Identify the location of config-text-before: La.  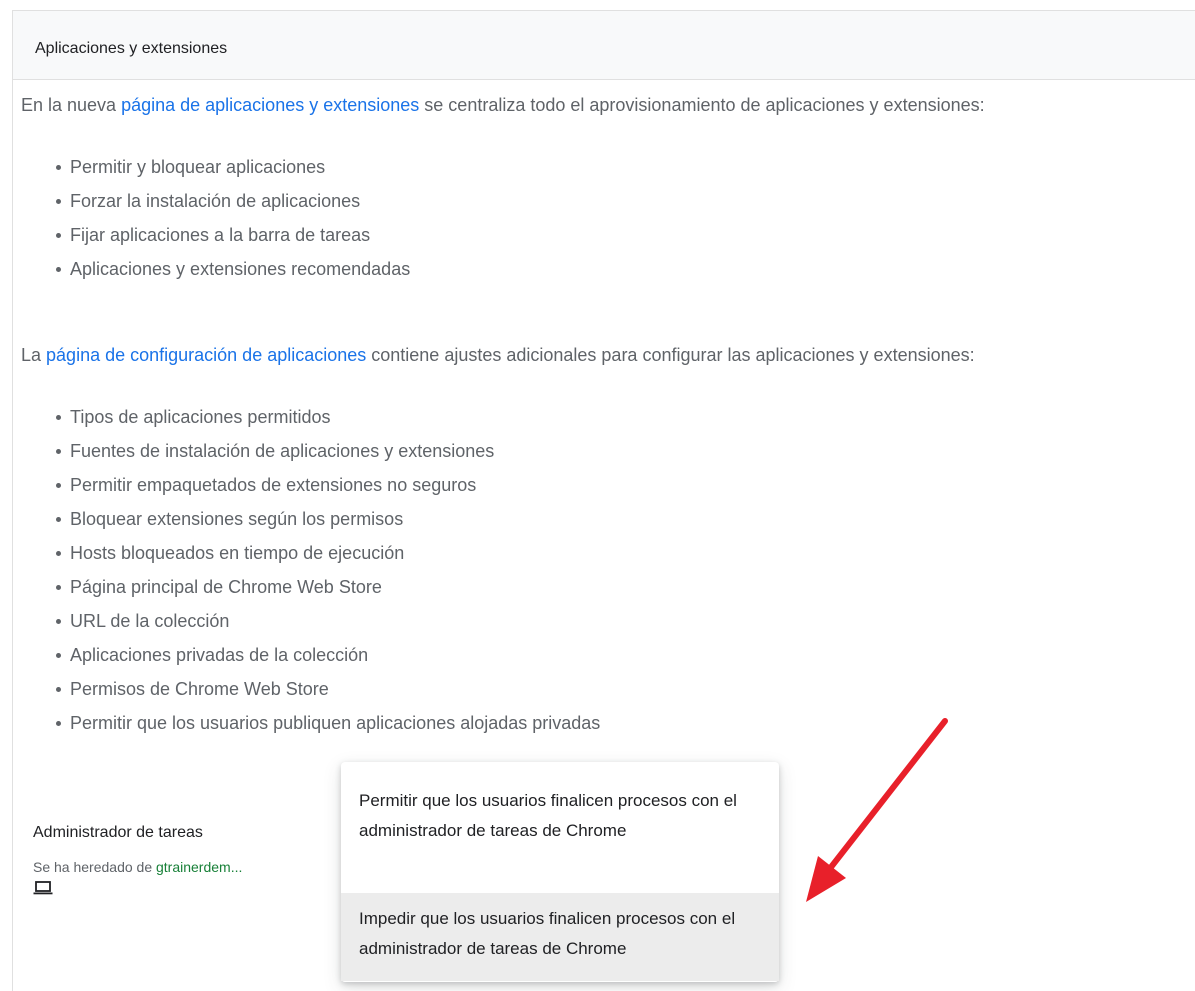
(34, 355).